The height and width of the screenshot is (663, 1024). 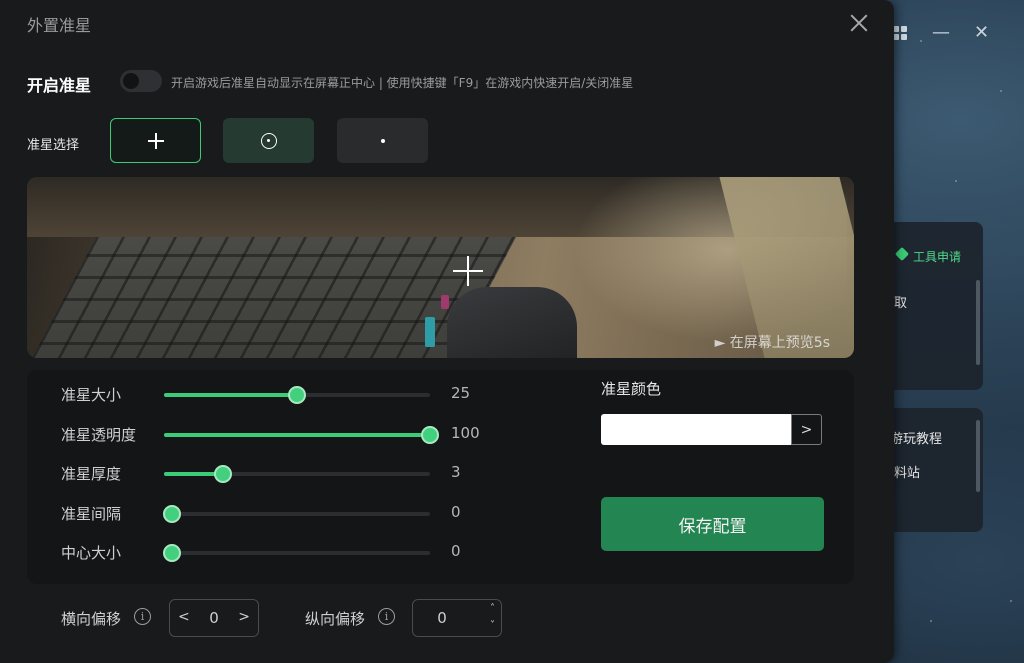 What do you see at coordinates (335, 619) in the screenshot?
I see `vertical-offset-label: 纵向偏移` at bounding box center [335, 619].